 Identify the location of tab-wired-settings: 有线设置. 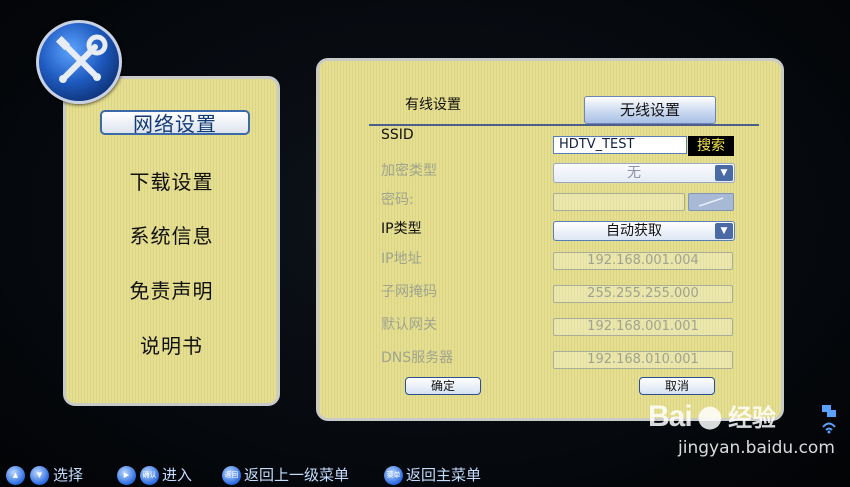
(433, 104).